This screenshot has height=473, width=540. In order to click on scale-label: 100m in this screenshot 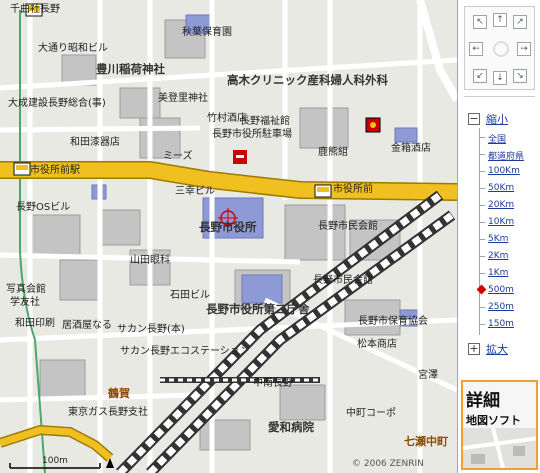, I will do `click(55, 461)`.